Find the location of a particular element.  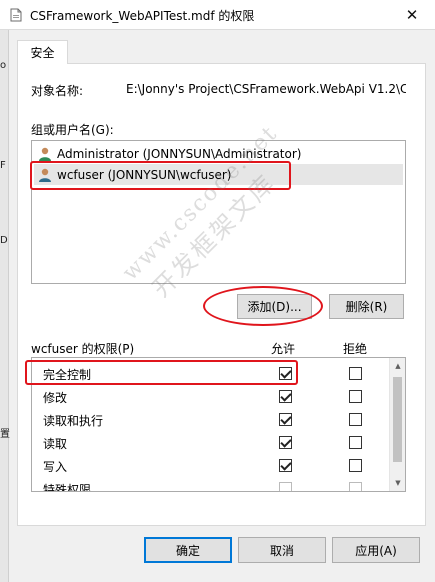

apply-button: 应用(A) is located at coordinates (376, 550).